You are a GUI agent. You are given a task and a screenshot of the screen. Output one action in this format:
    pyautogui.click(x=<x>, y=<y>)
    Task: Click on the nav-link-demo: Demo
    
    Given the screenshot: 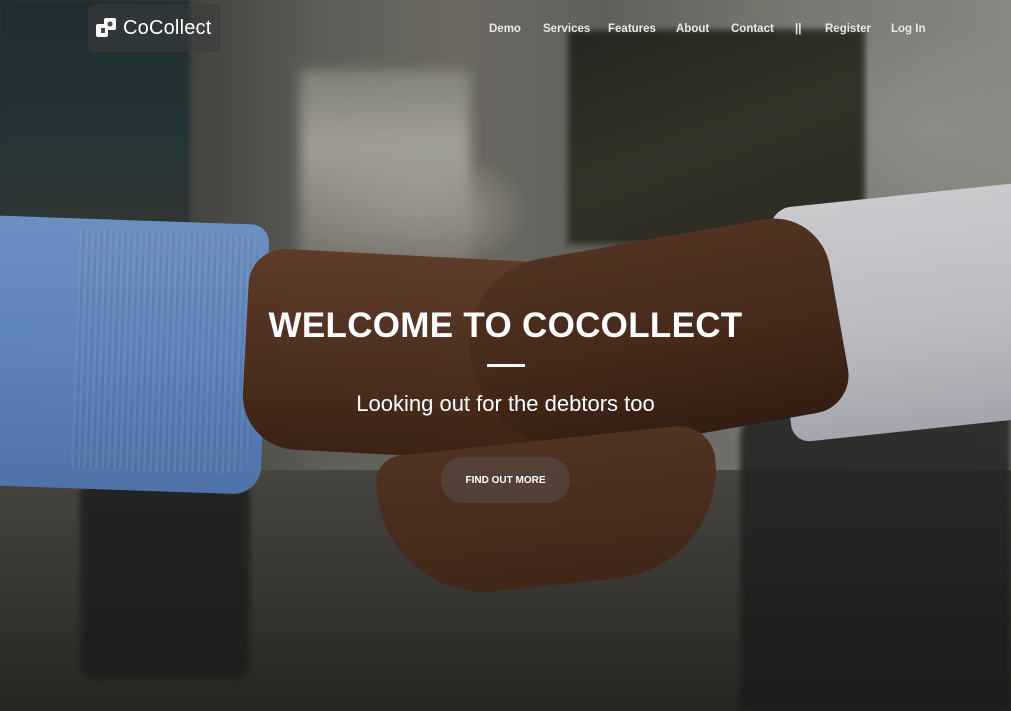 What is the action you would take?
    pyautogui.click(x=505, y=29)
    